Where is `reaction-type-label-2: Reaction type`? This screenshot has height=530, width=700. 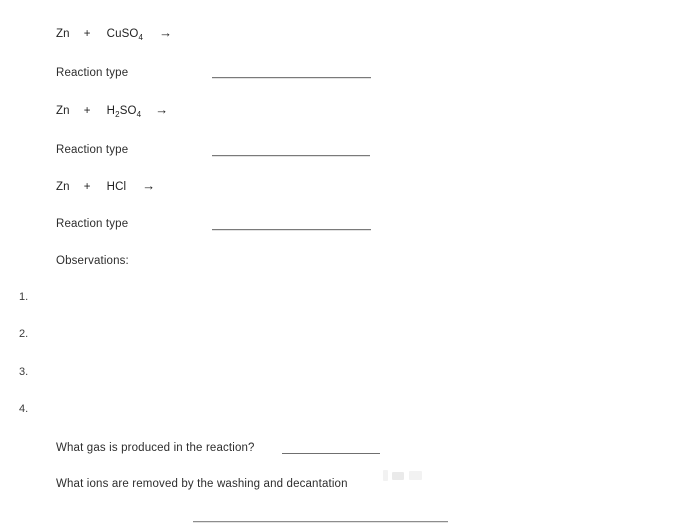
reaction-type-label-2: Reaction type is located at coordinates (92, 150).